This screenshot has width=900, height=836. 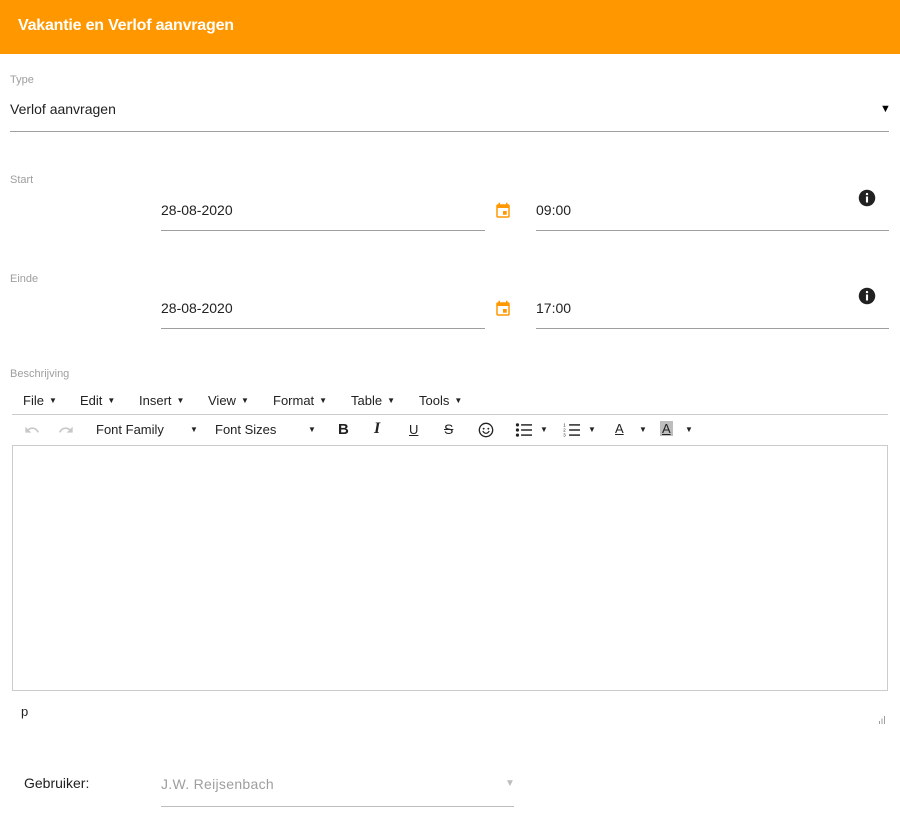 I want to click on user-label: Gebruiker:, so click(x=57, y=783).